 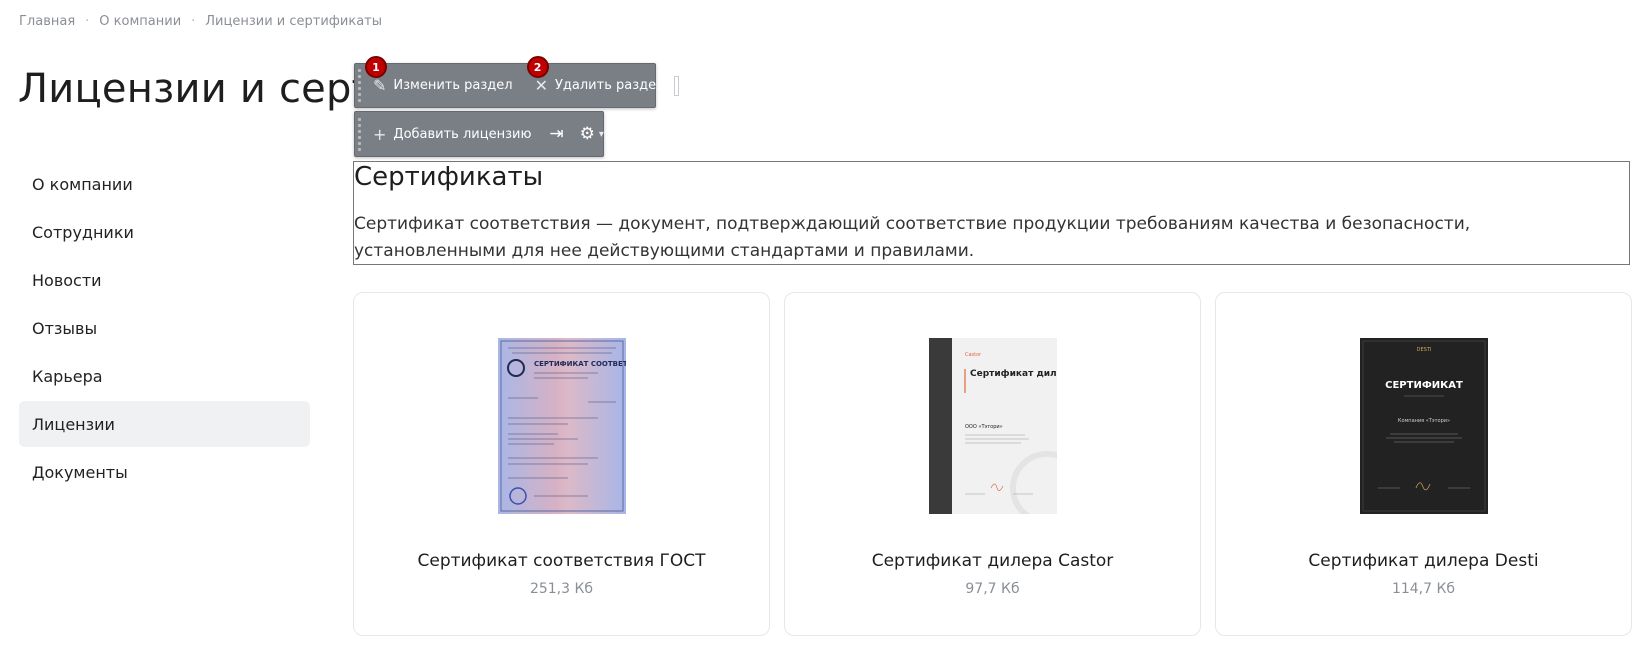 What do you see at coordinates (164, 280) in the screenshot?
I see `sidebar-item-news: Новости` at bounding box center [164, 280].